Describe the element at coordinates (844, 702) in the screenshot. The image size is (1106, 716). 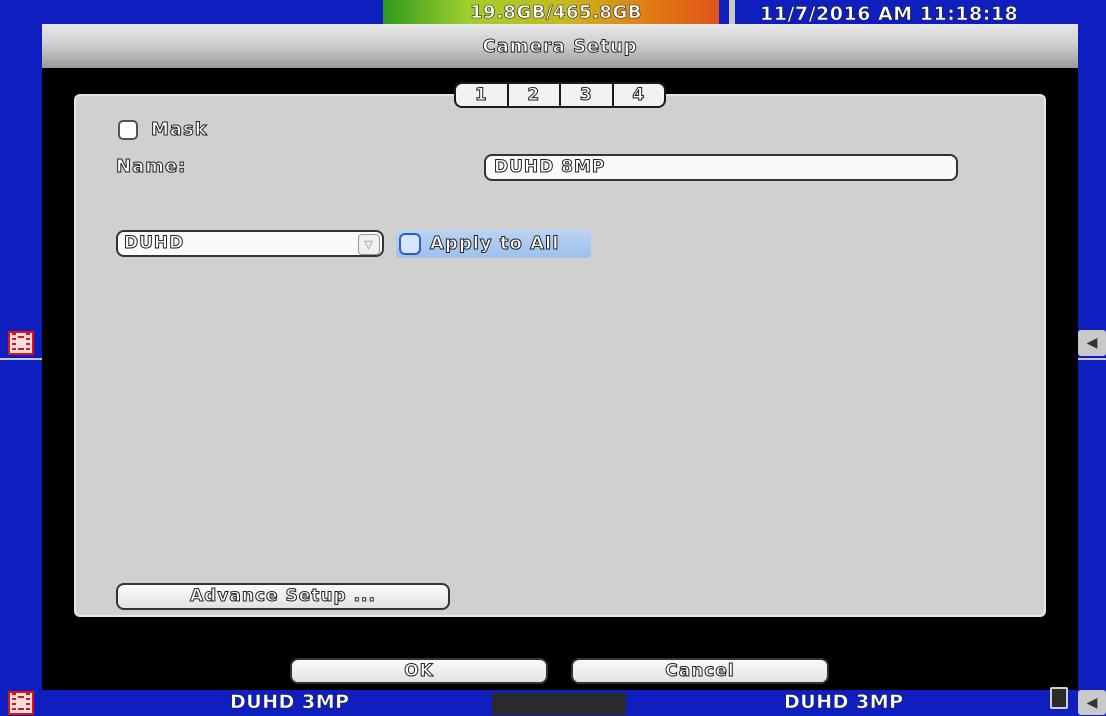
I see `channel-label-right: DUHD 3MP` at that location.